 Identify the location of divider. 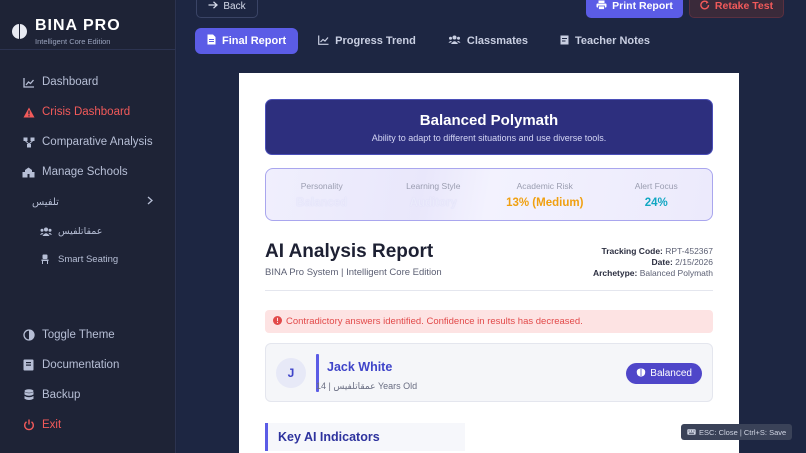
(489, 290).